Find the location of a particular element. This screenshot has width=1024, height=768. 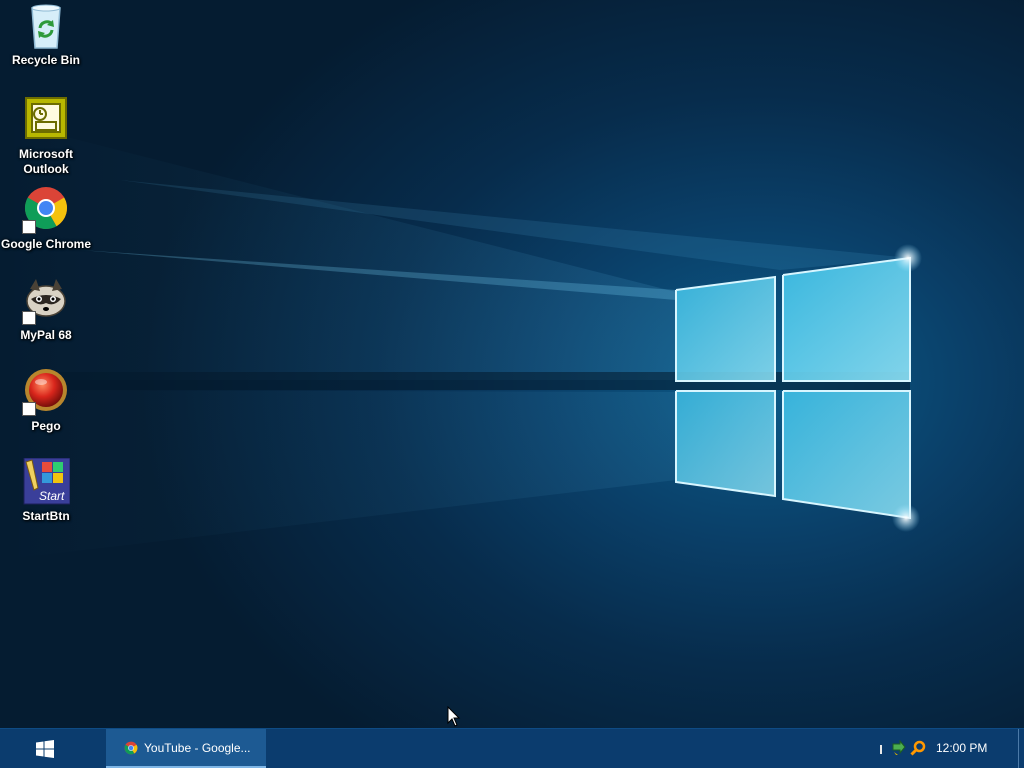

tray-separator-icon is located at coordinates (881, 749).